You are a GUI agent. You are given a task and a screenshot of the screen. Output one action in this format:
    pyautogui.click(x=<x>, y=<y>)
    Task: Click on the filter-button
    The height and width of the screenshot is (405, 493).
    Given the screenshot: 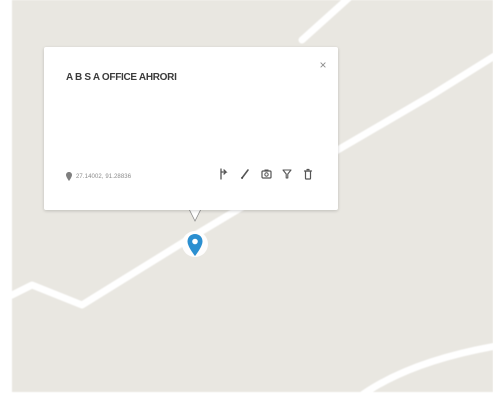 What is the action you would take?
    pyautogui.click(x=287, y=174)
    